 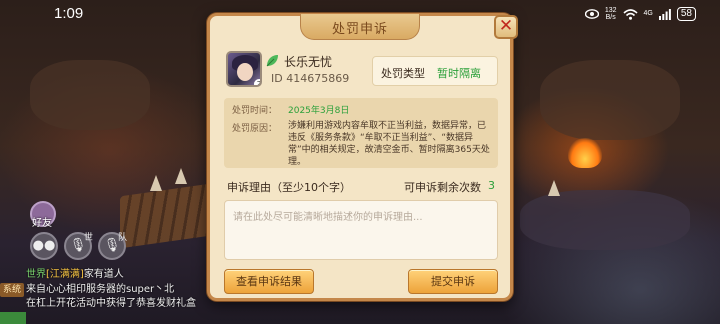 I want to click on dialog-title: 处罚申诉, so click(x=359, y=29).